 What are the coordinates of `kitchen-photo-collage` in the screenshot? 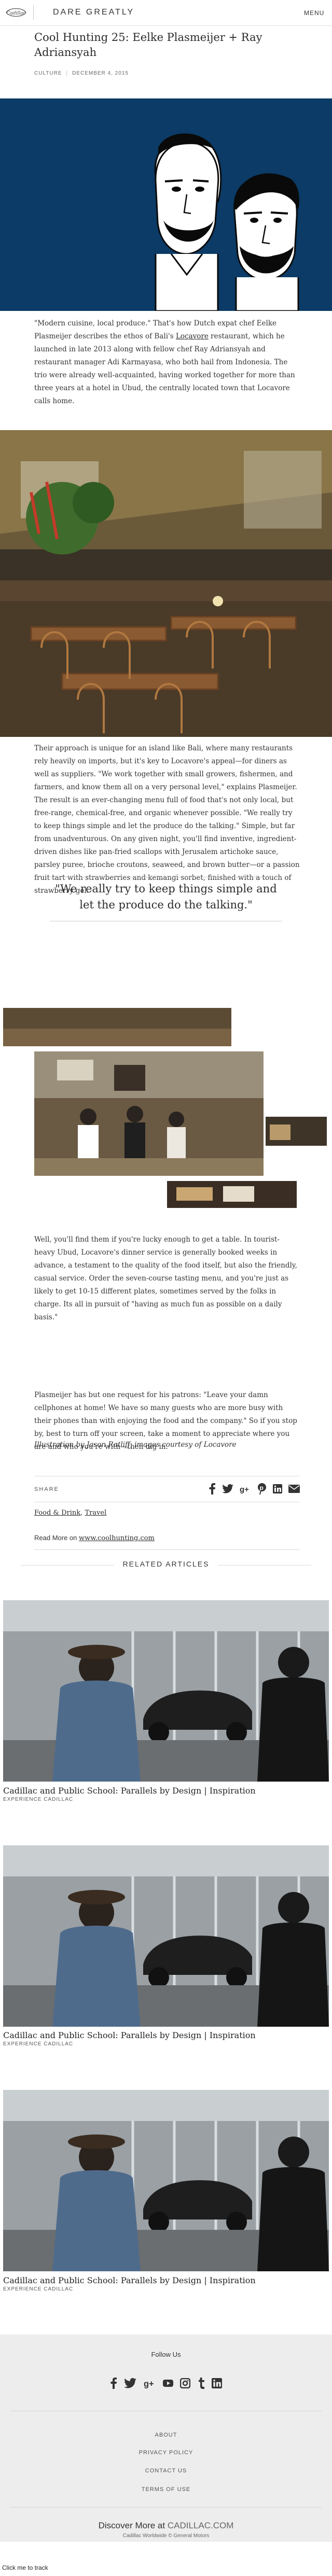 It's located at (166, 1111).